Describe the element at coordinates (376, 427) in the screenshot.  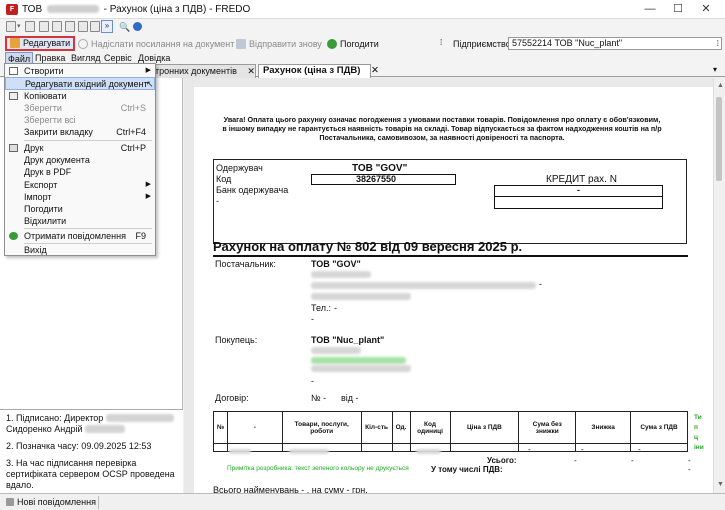
I see `col-quantity: Кіл-сть` at that location.